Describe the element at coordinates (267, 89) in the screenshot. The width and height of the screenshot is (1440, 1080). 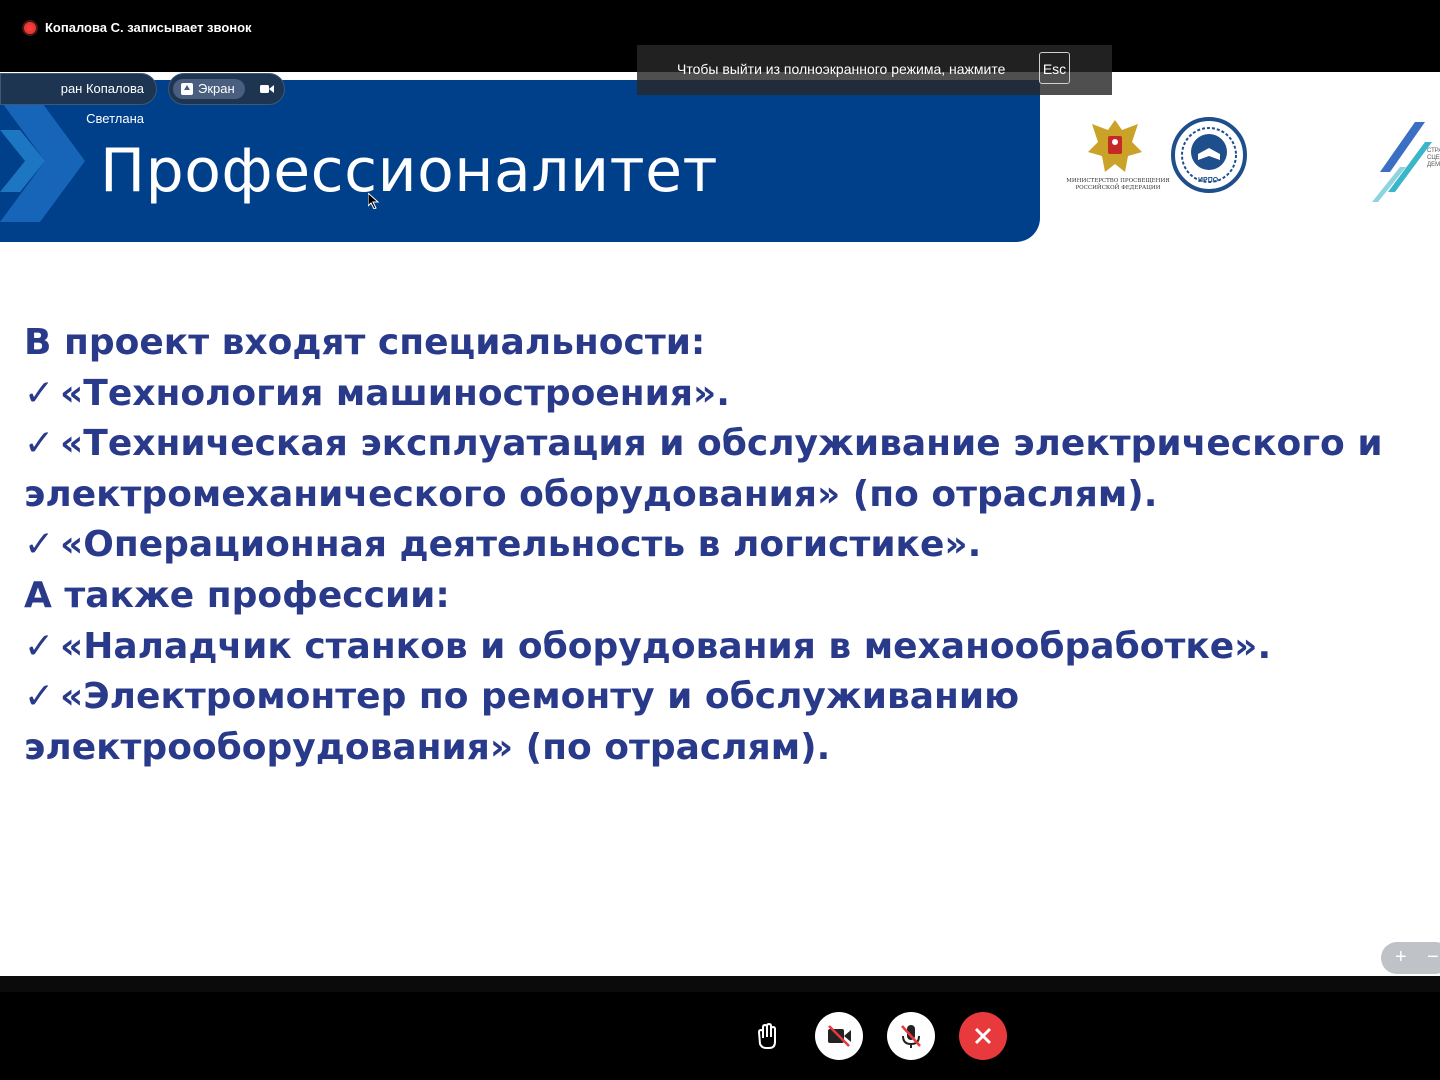
I see `video-camera-icon` at that location.